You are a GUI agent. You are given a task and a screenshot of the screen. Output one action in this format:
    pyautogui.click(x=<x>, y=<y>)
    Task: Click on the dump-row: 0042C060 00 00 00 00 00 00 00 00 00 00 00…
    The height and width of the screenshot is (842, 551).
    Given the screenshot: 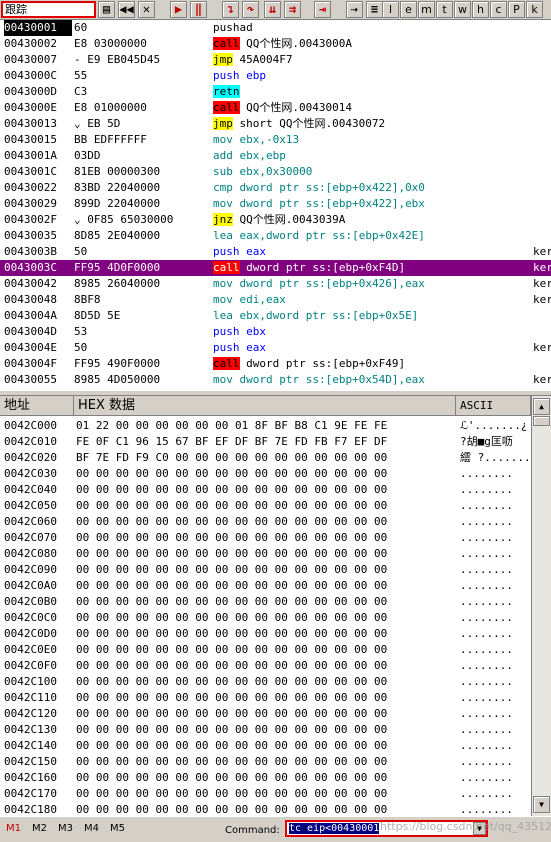 What is the action you would take?
    pyautogui.click(x=265, y=522)
    